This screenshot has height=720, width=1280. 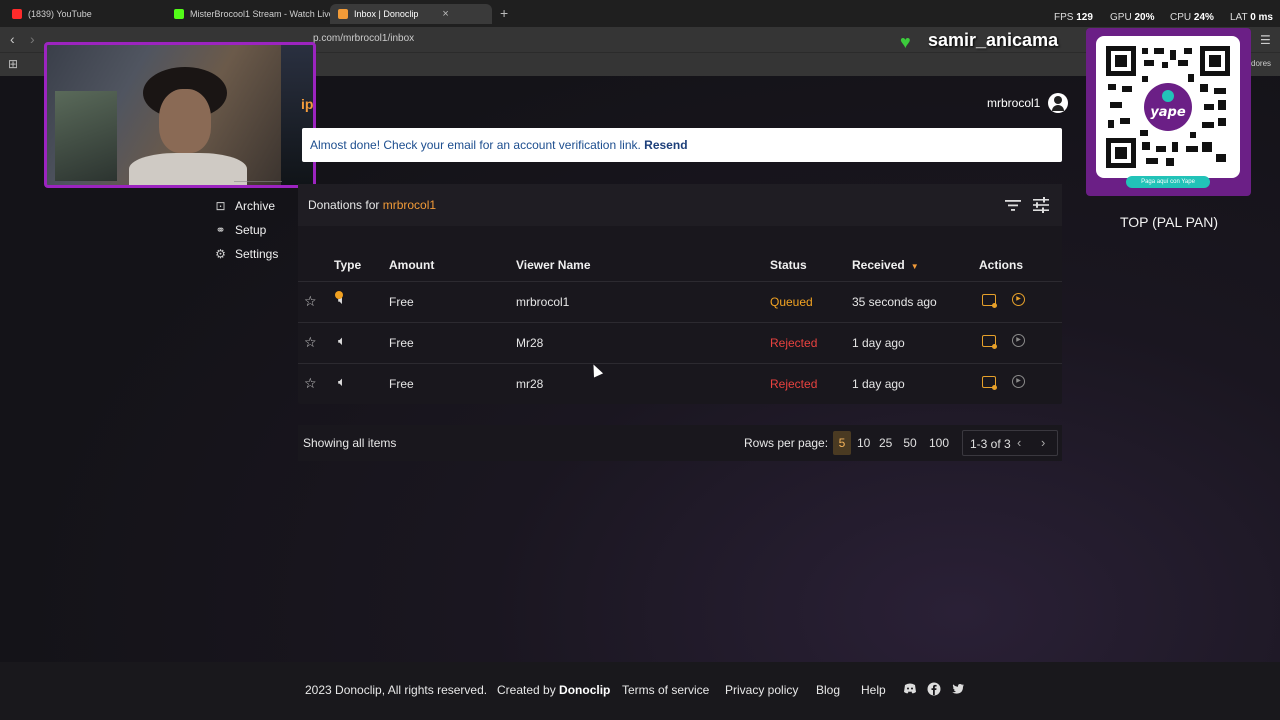 I want to click on sidebar-hidden-item, so click(x=258, y=184).